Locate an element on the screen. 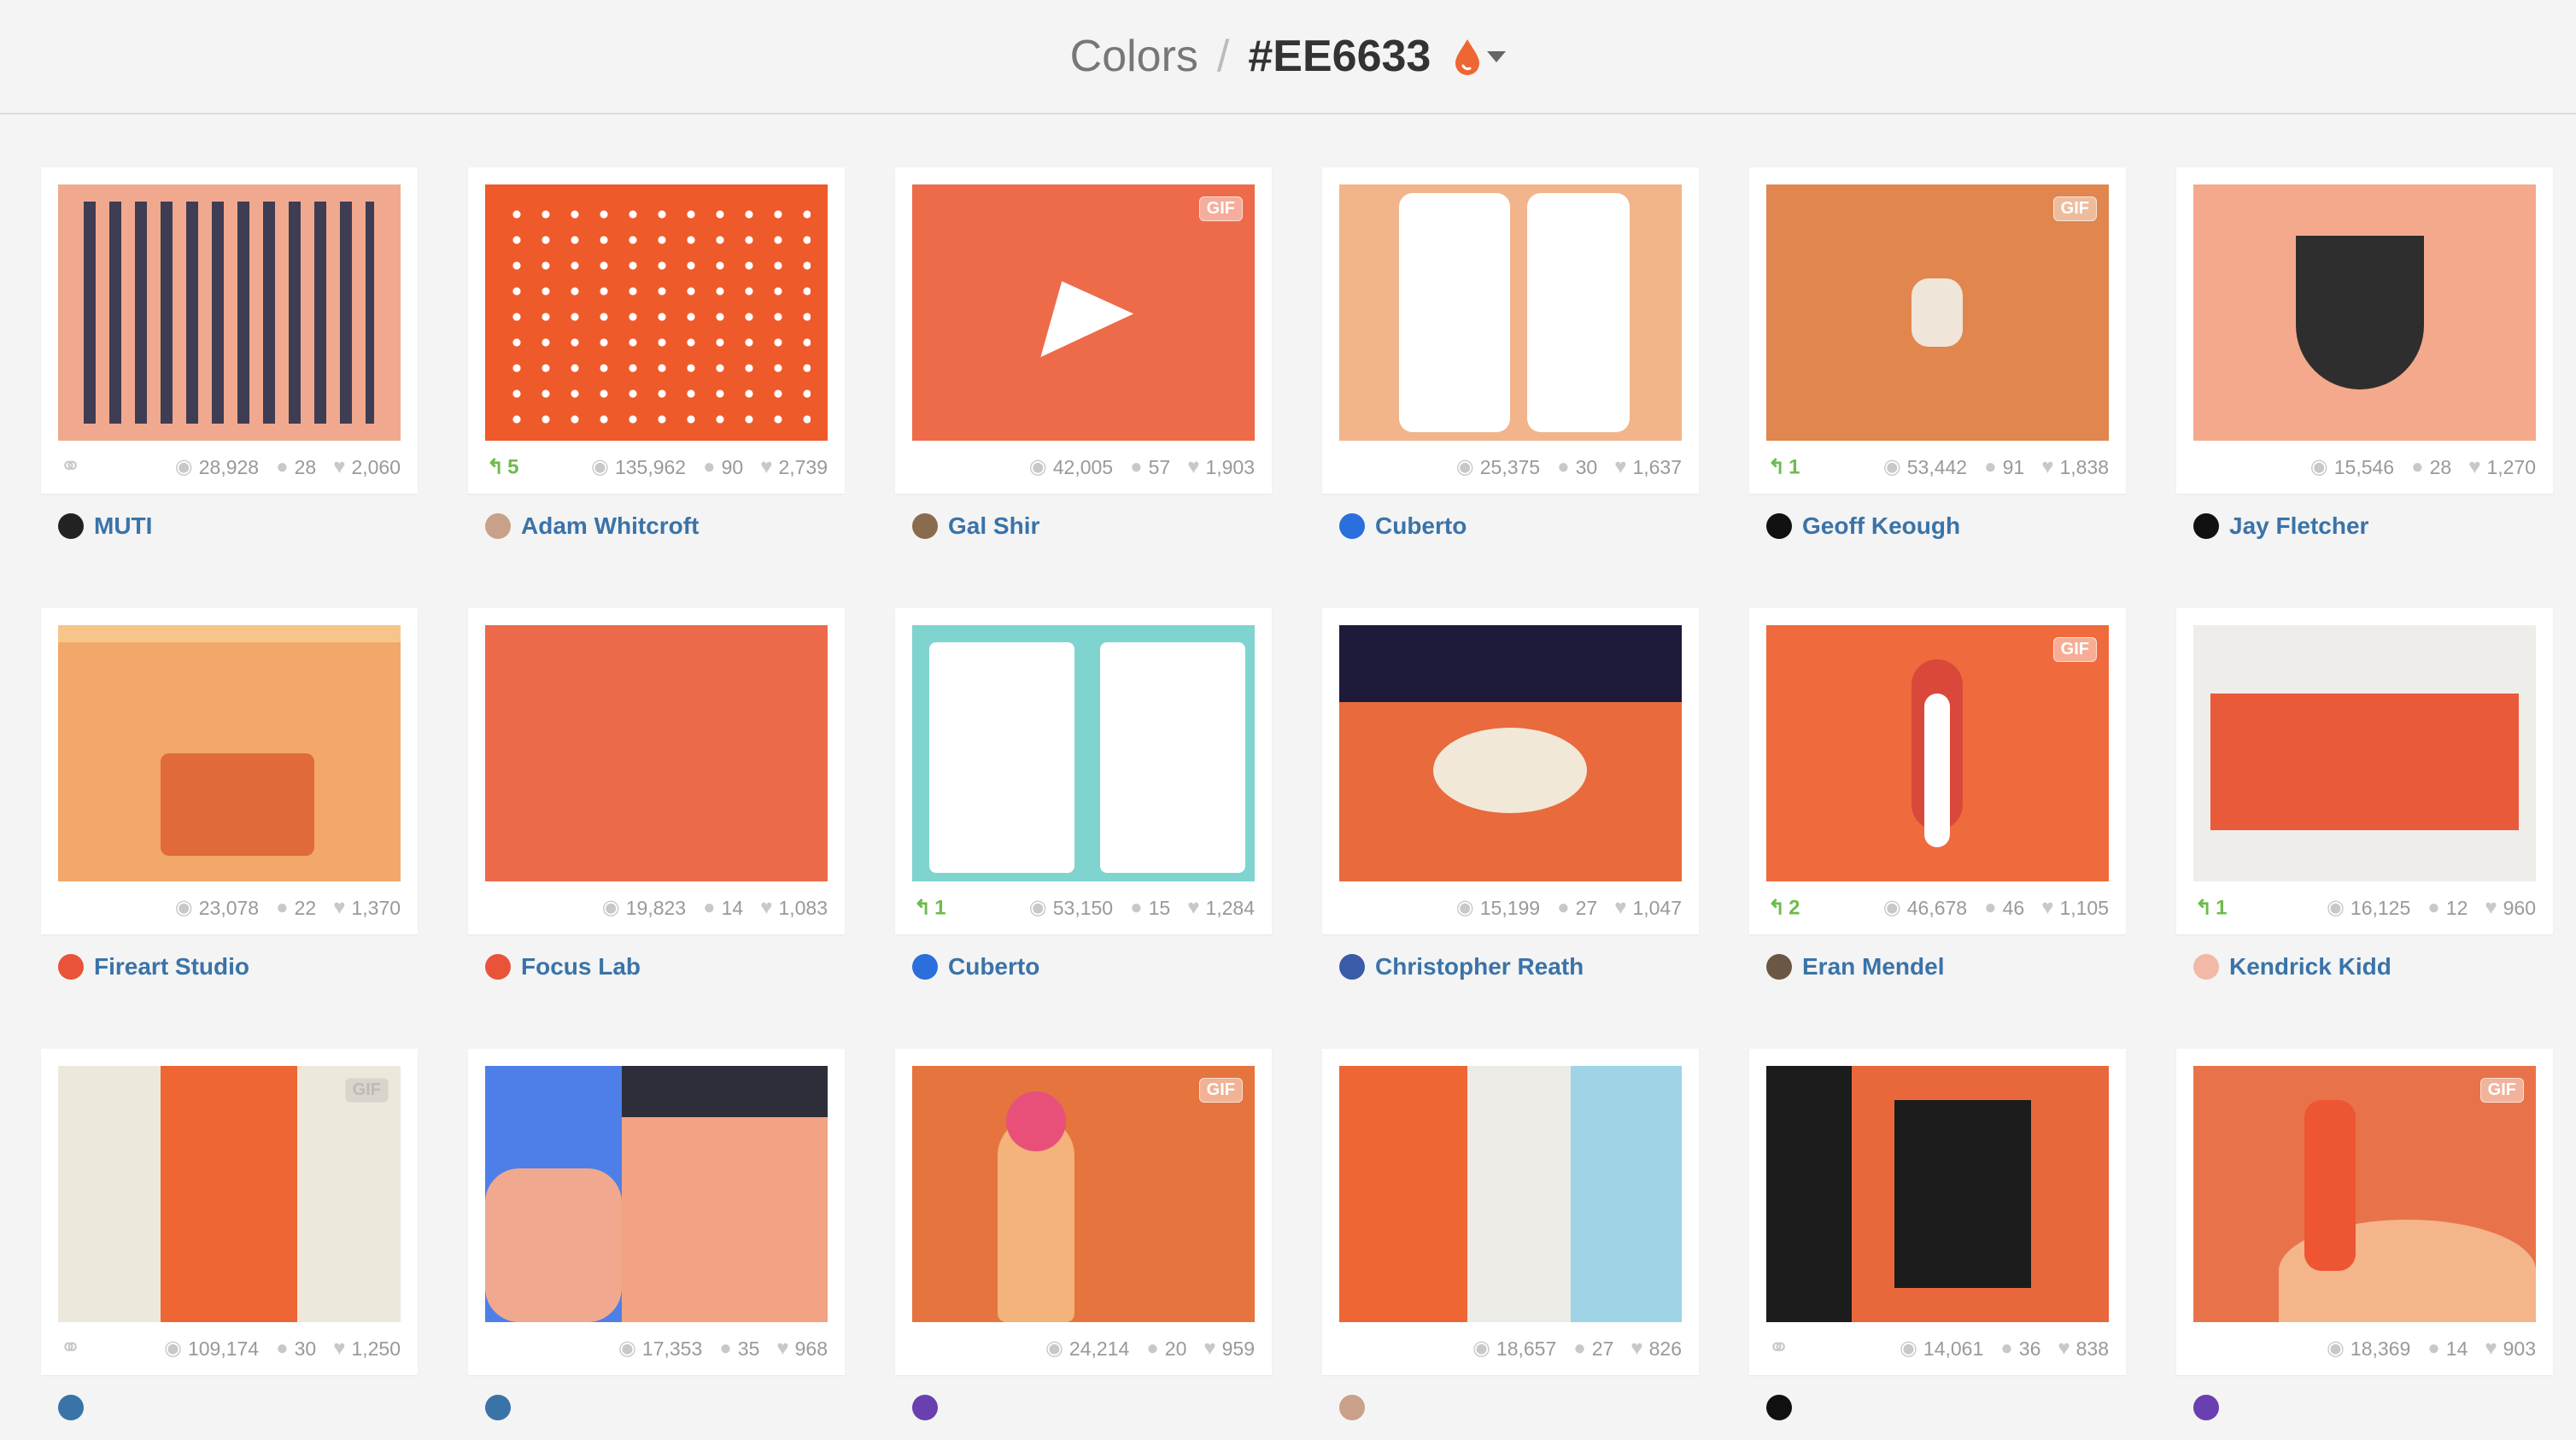 This screenshot has height=1440, width=2576. author-name: Fireart Studio is located at coordinates (171, 966).